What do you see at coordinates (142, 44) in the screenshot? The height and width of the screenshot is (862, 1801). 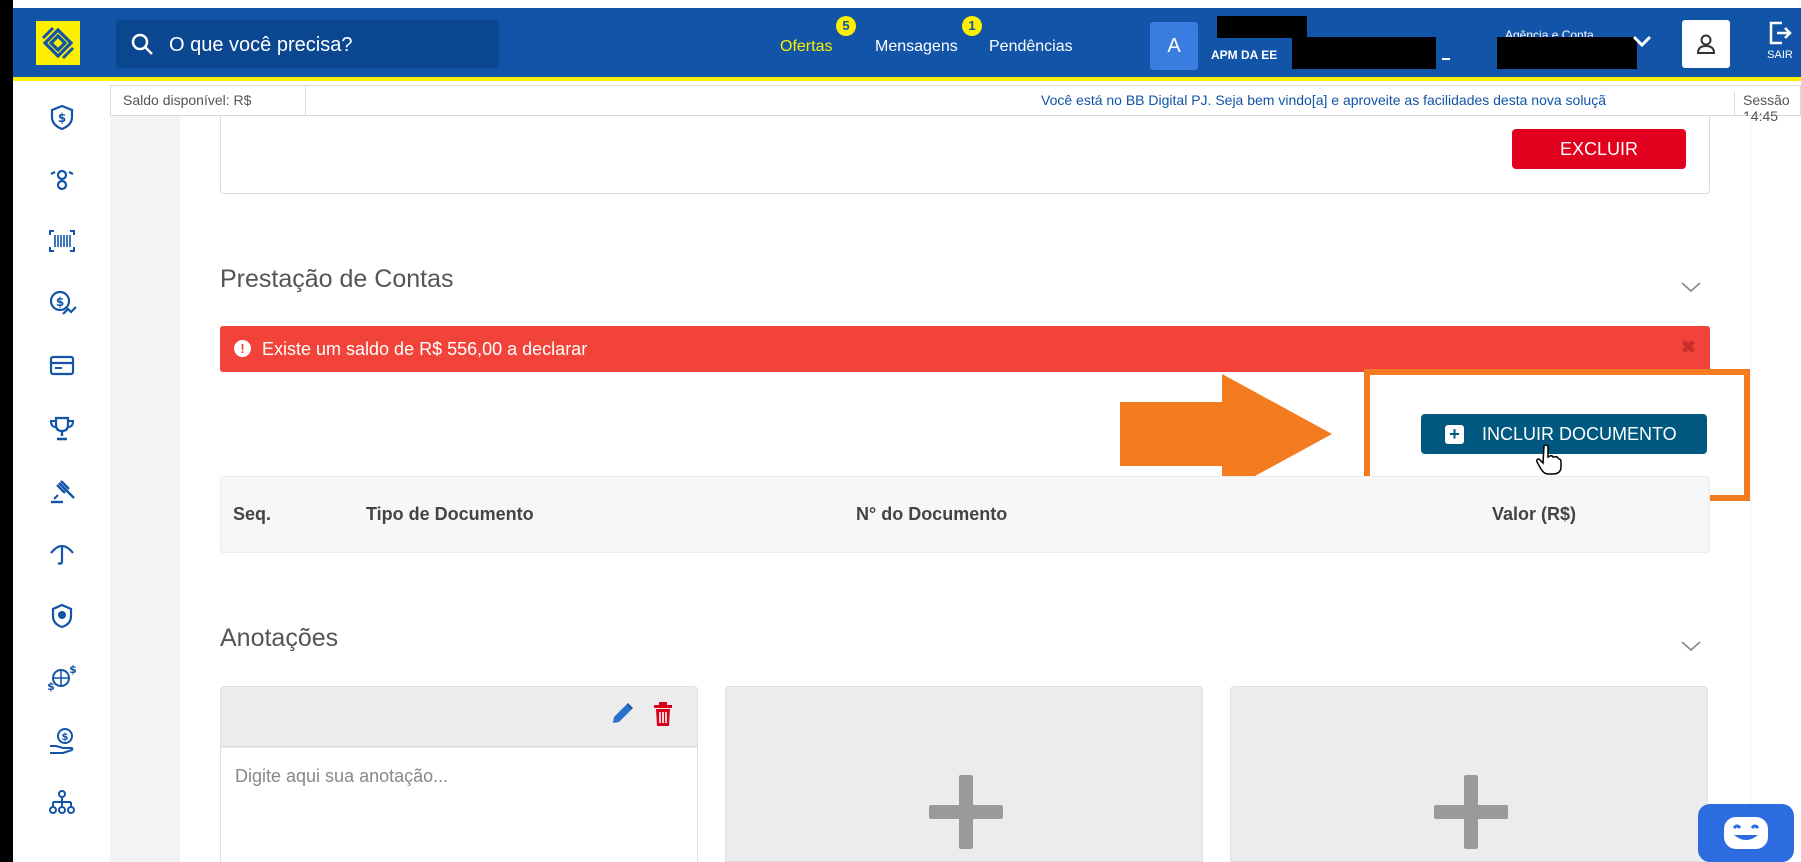 I see `search-icon` at bounding box center [142, 44].